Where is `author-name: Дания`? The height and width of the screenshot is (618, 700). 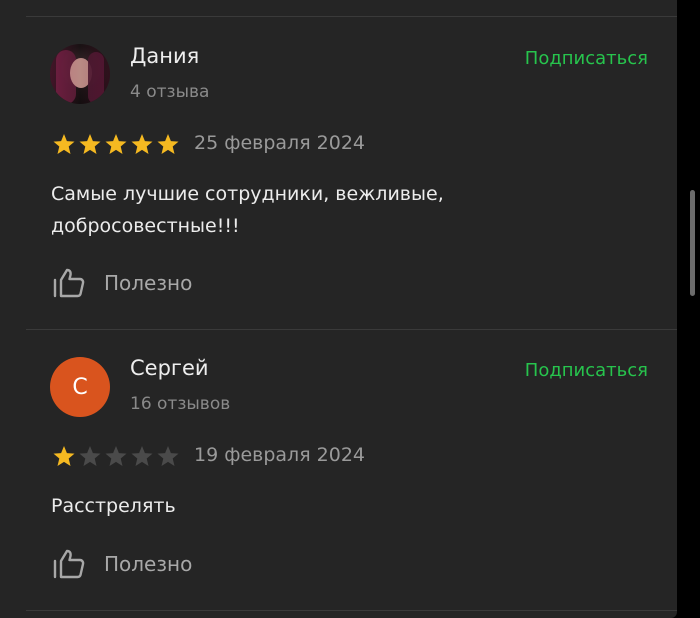
author-name: Дания is located at coordinates (164, 56).